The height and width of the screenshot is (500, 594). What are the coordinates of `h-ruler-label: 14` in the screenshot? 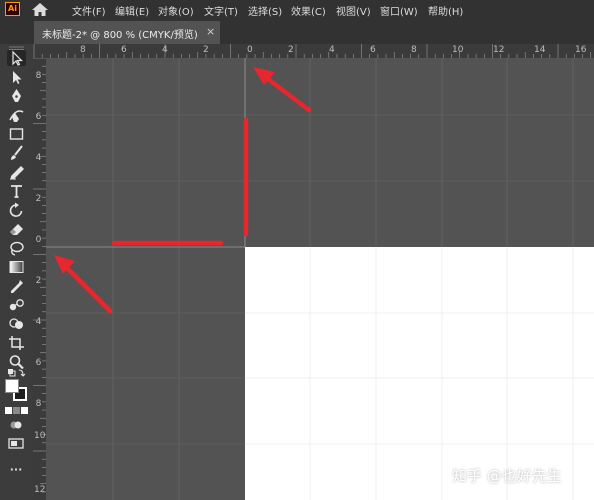 It's located at (540, 50).